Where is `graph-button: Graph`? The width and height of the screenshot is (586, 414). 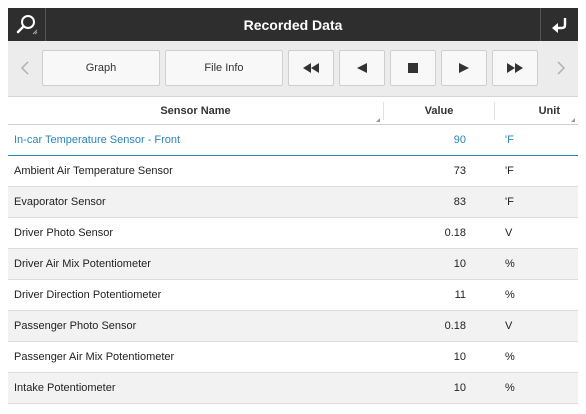 graph-button: Graph is located at coordinates (101, 68).